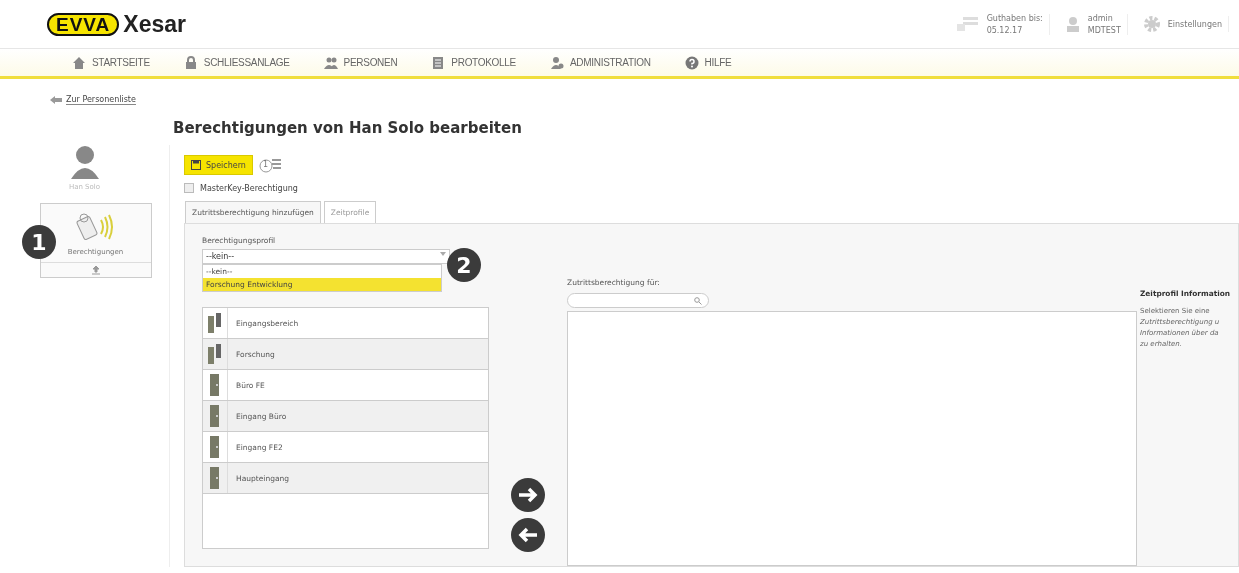 This screenshot has height=573, width=1239. I want to click on search-field, so click(638, 300).